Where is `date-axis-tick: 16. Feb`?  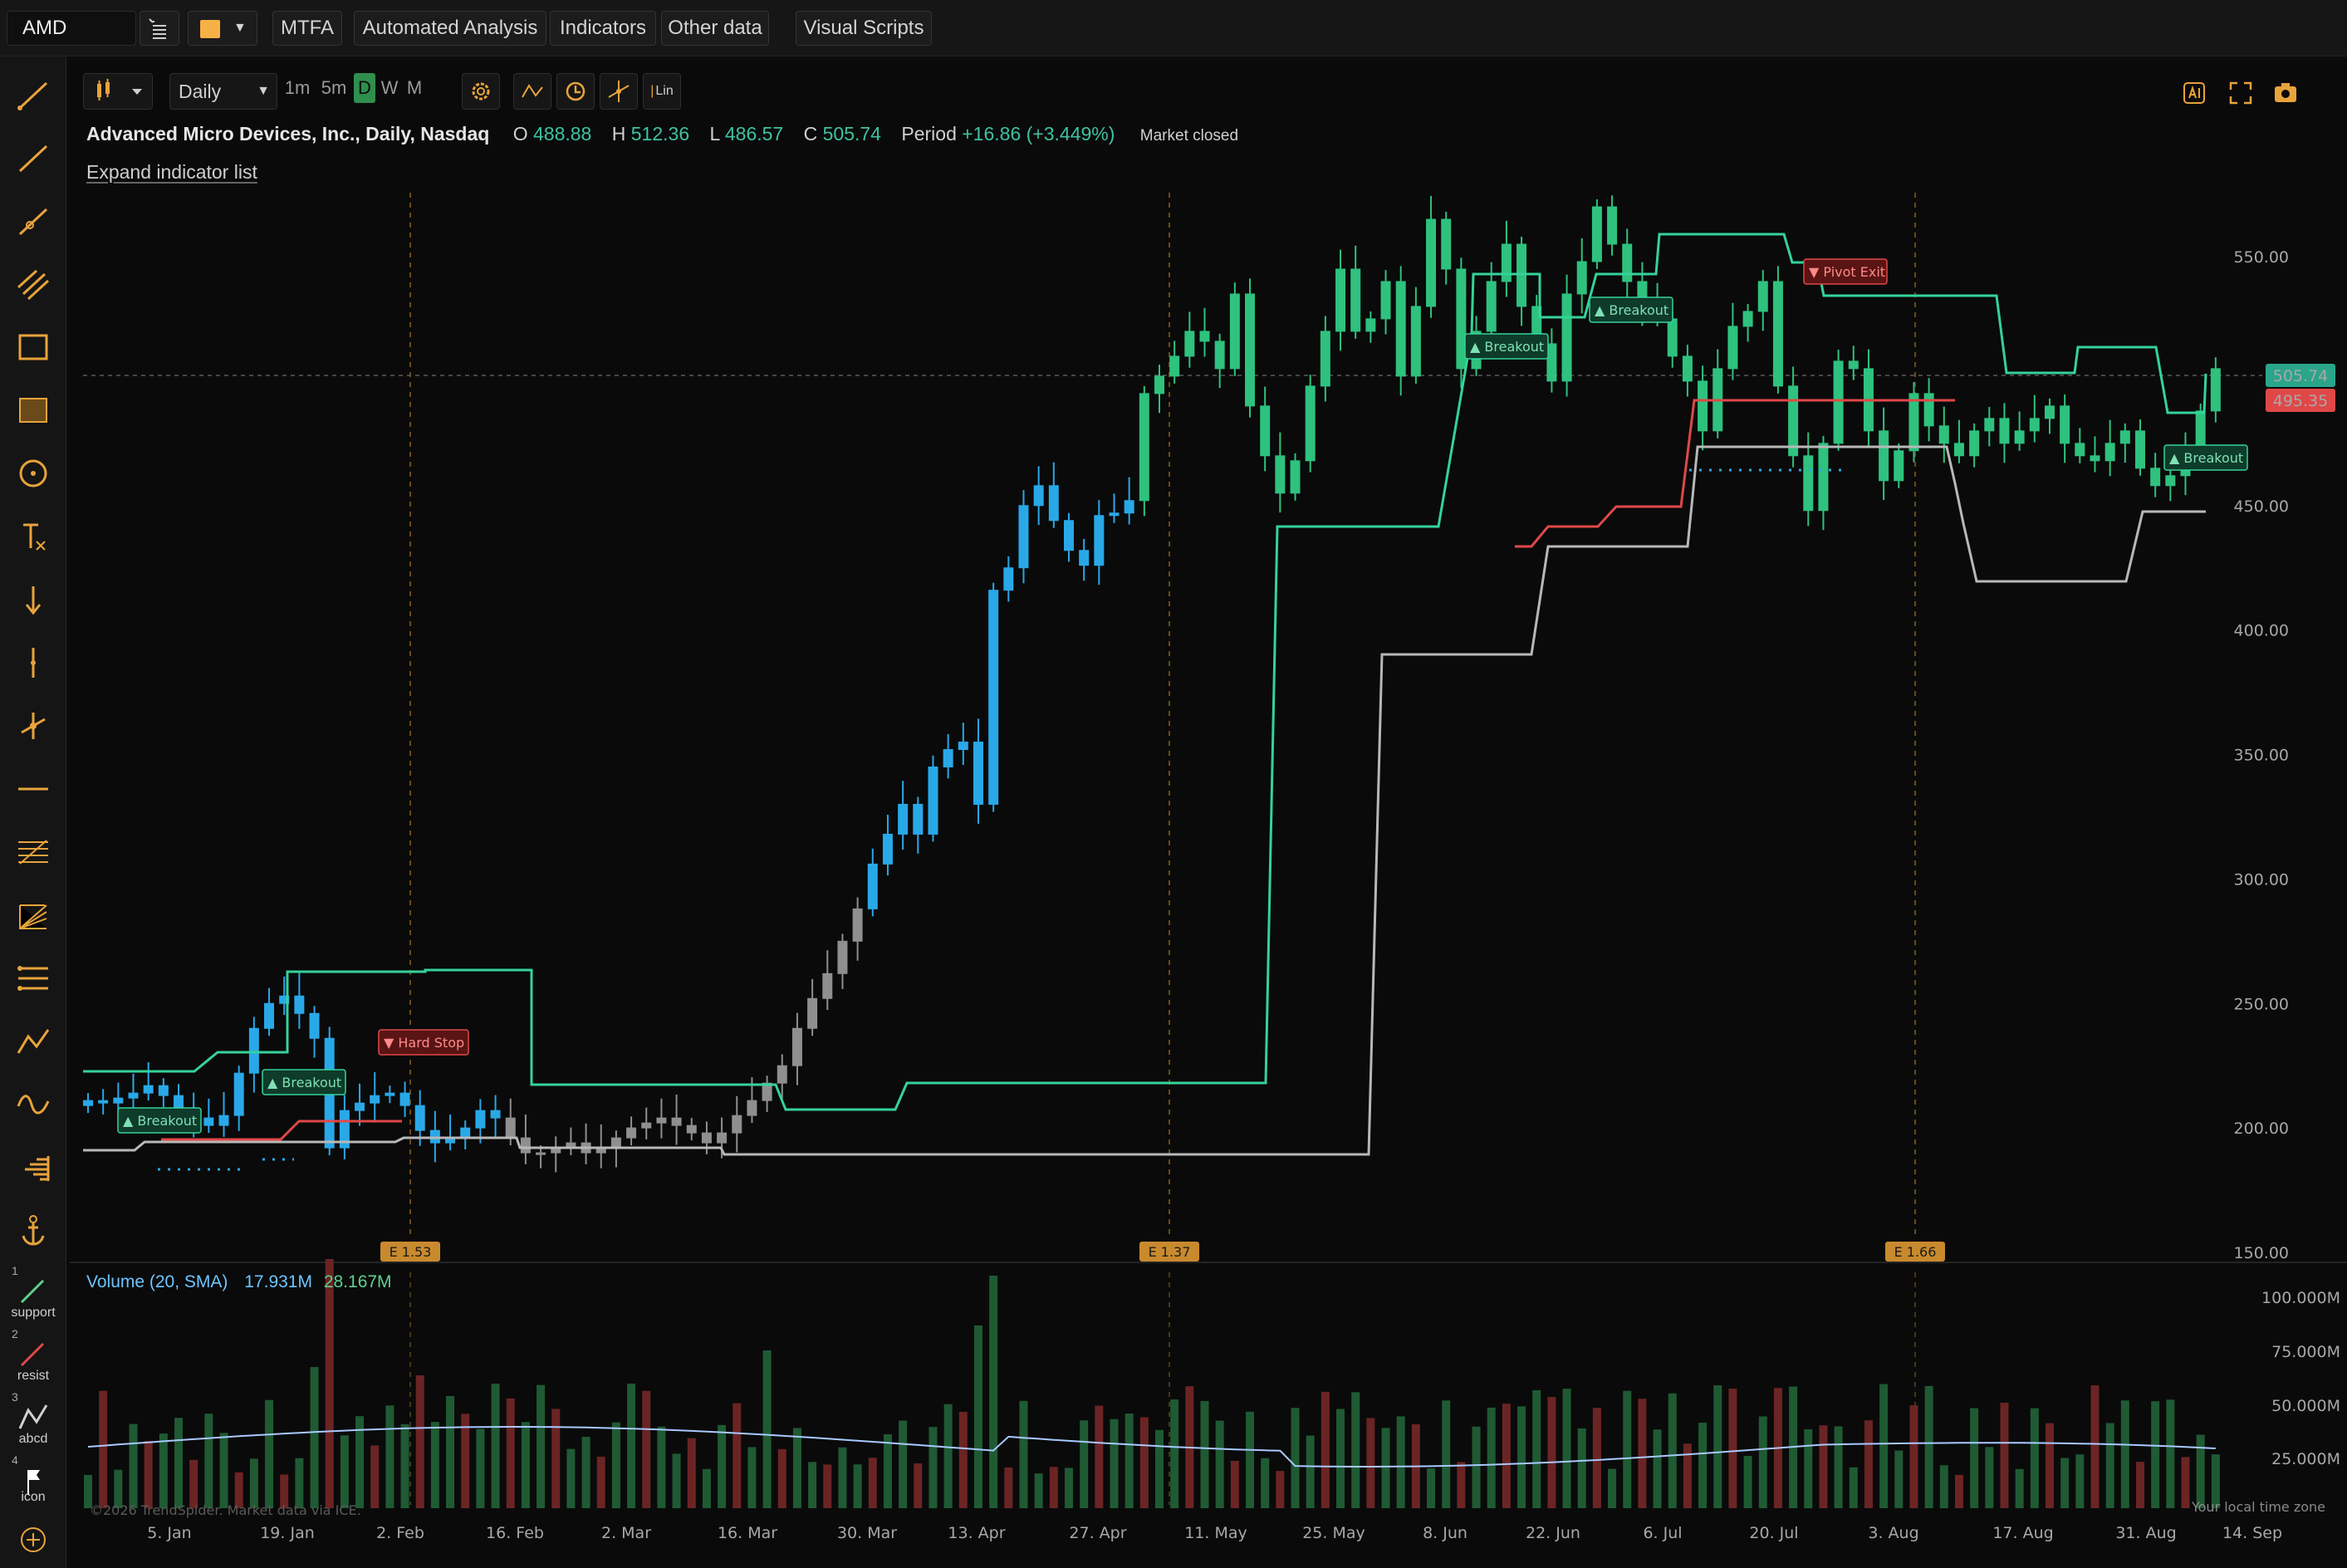
date-axis-tick: 16. Feb is located at coordinates (515, 1533).